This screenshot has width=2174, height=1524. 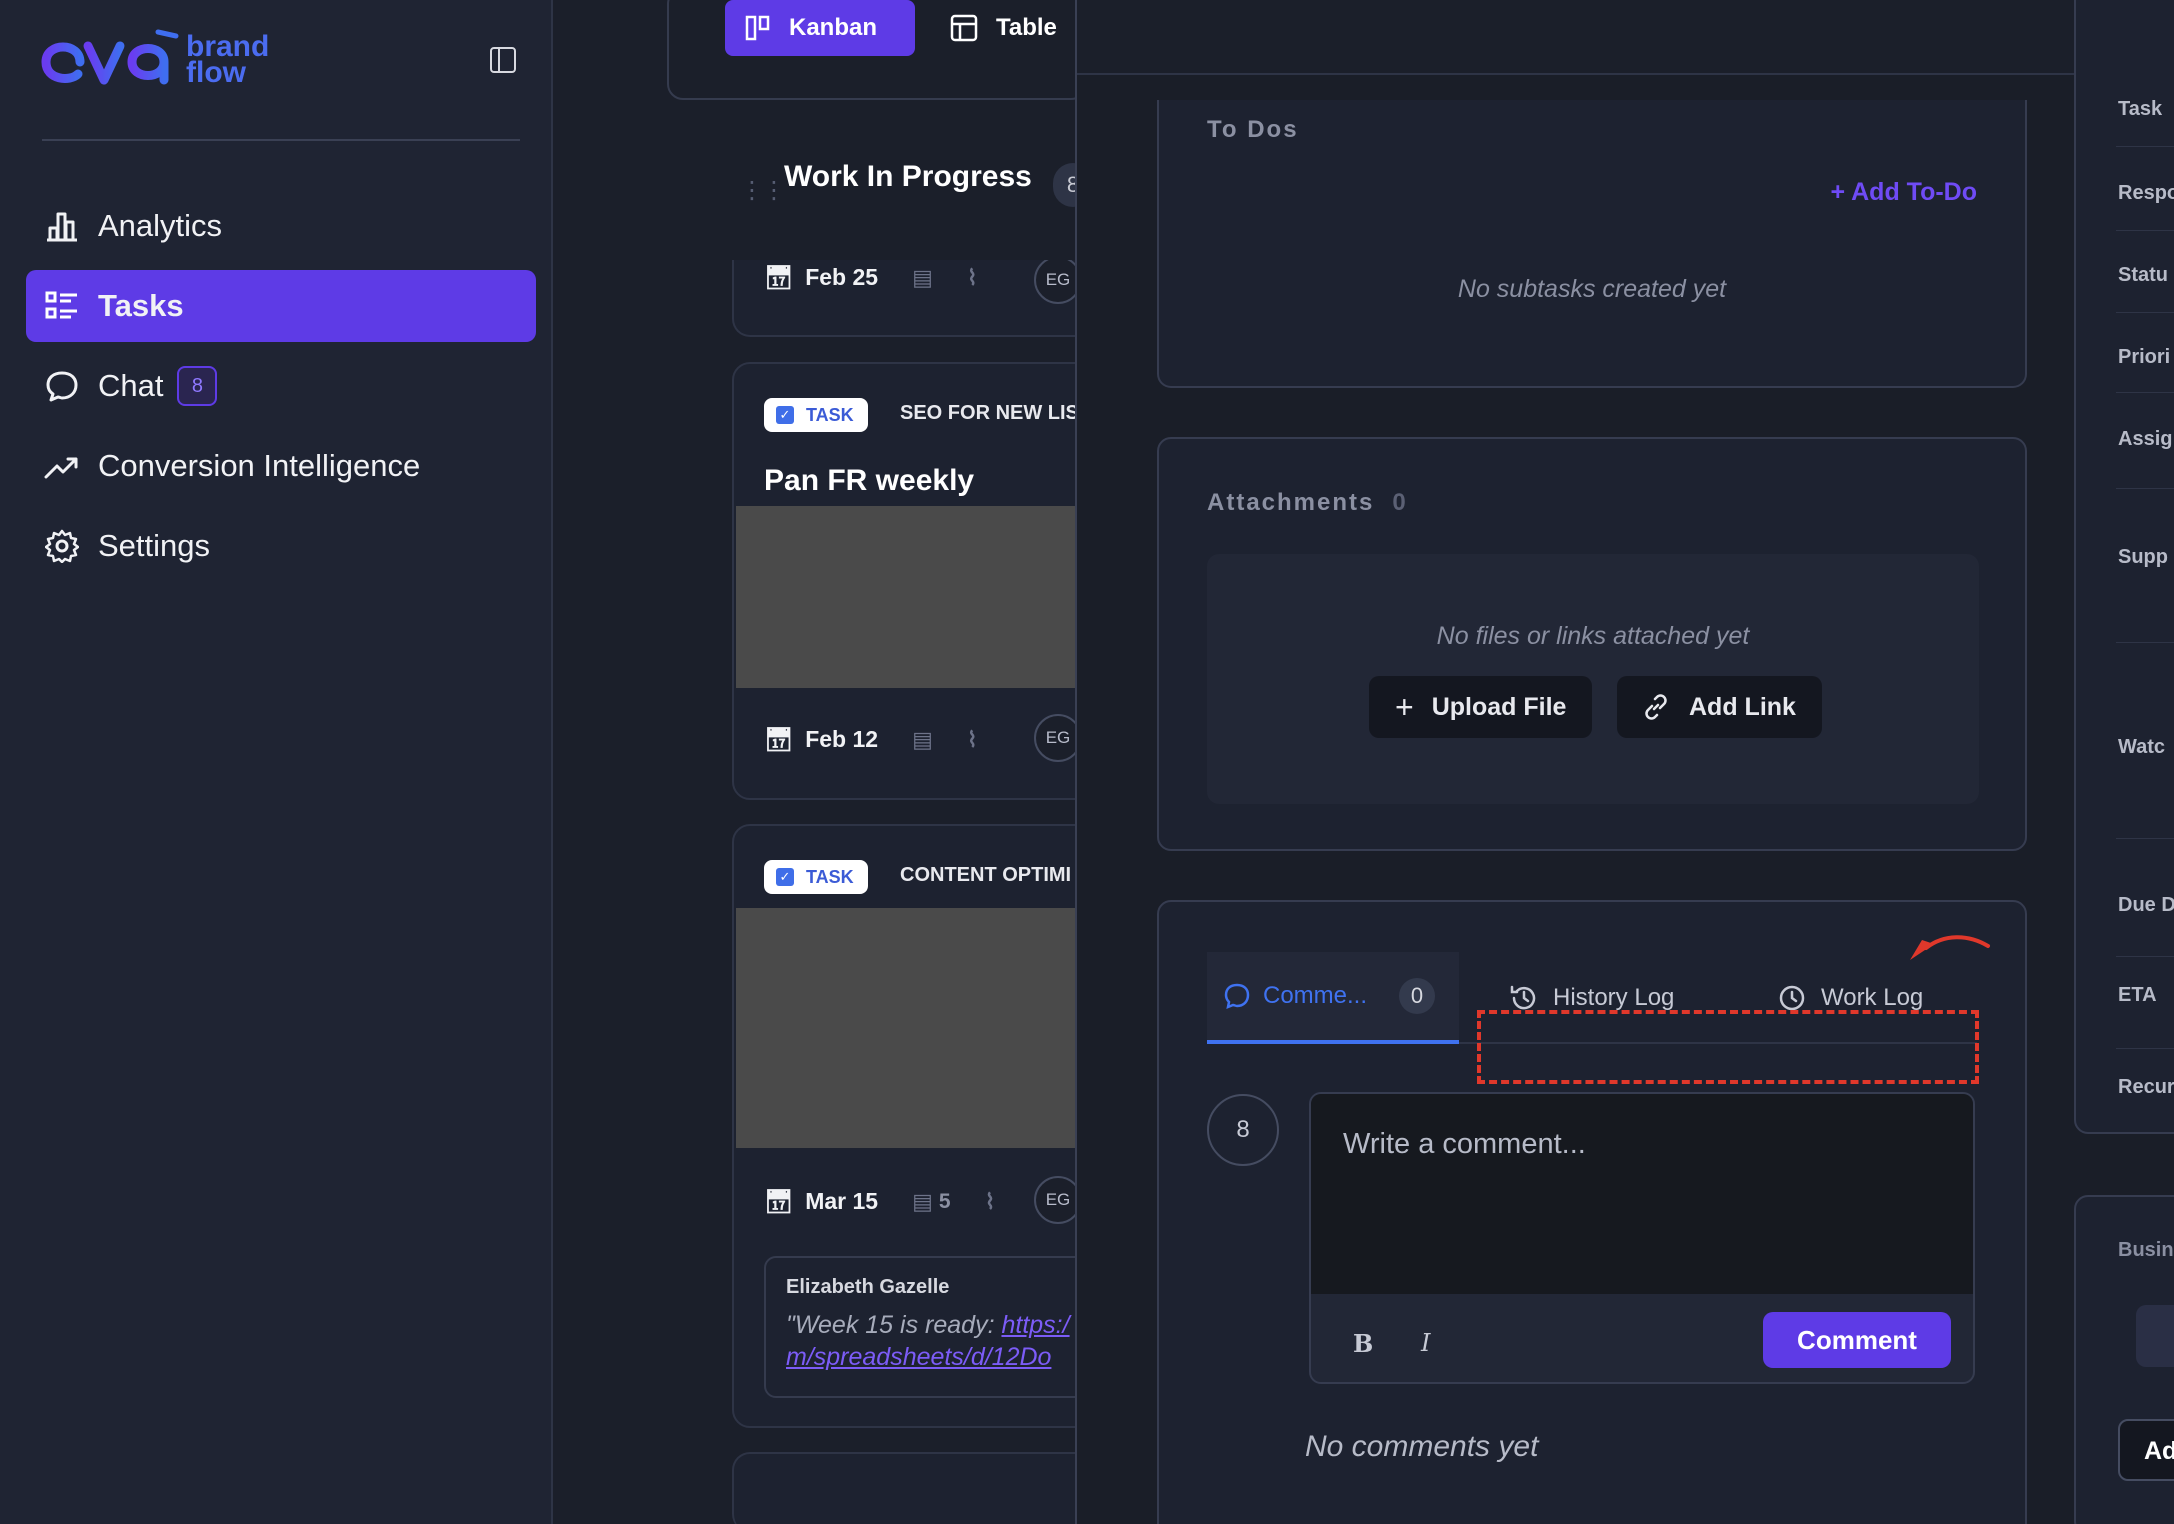 I want to click on upload-file-label: Upload File, so click(x=1499, y=706).